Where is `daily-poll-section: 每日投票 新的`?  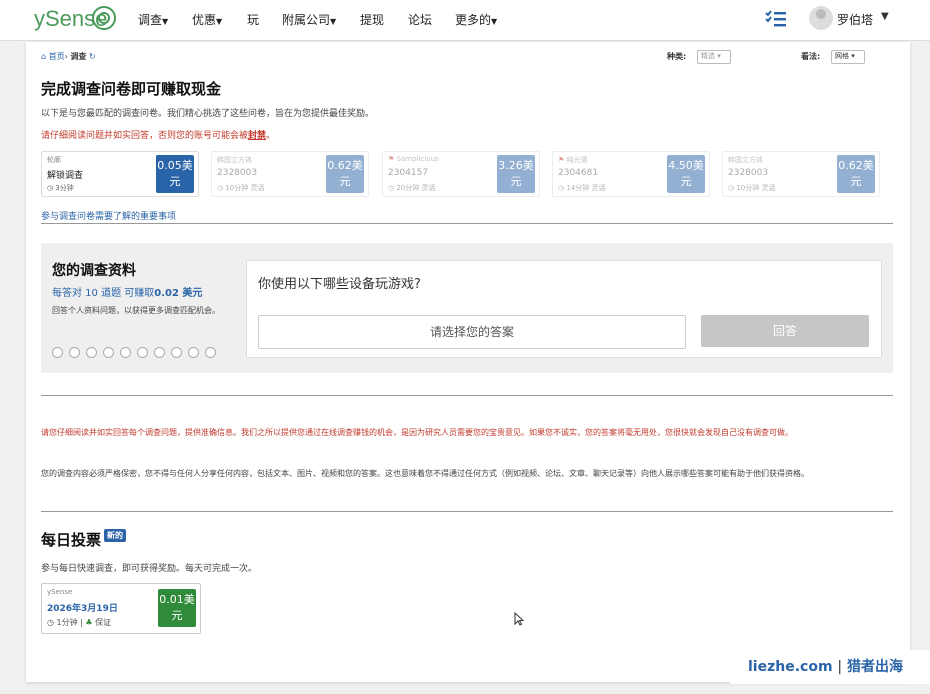
daily-poll-section: 每日投票 新的 is located at coordinates (84, 539).